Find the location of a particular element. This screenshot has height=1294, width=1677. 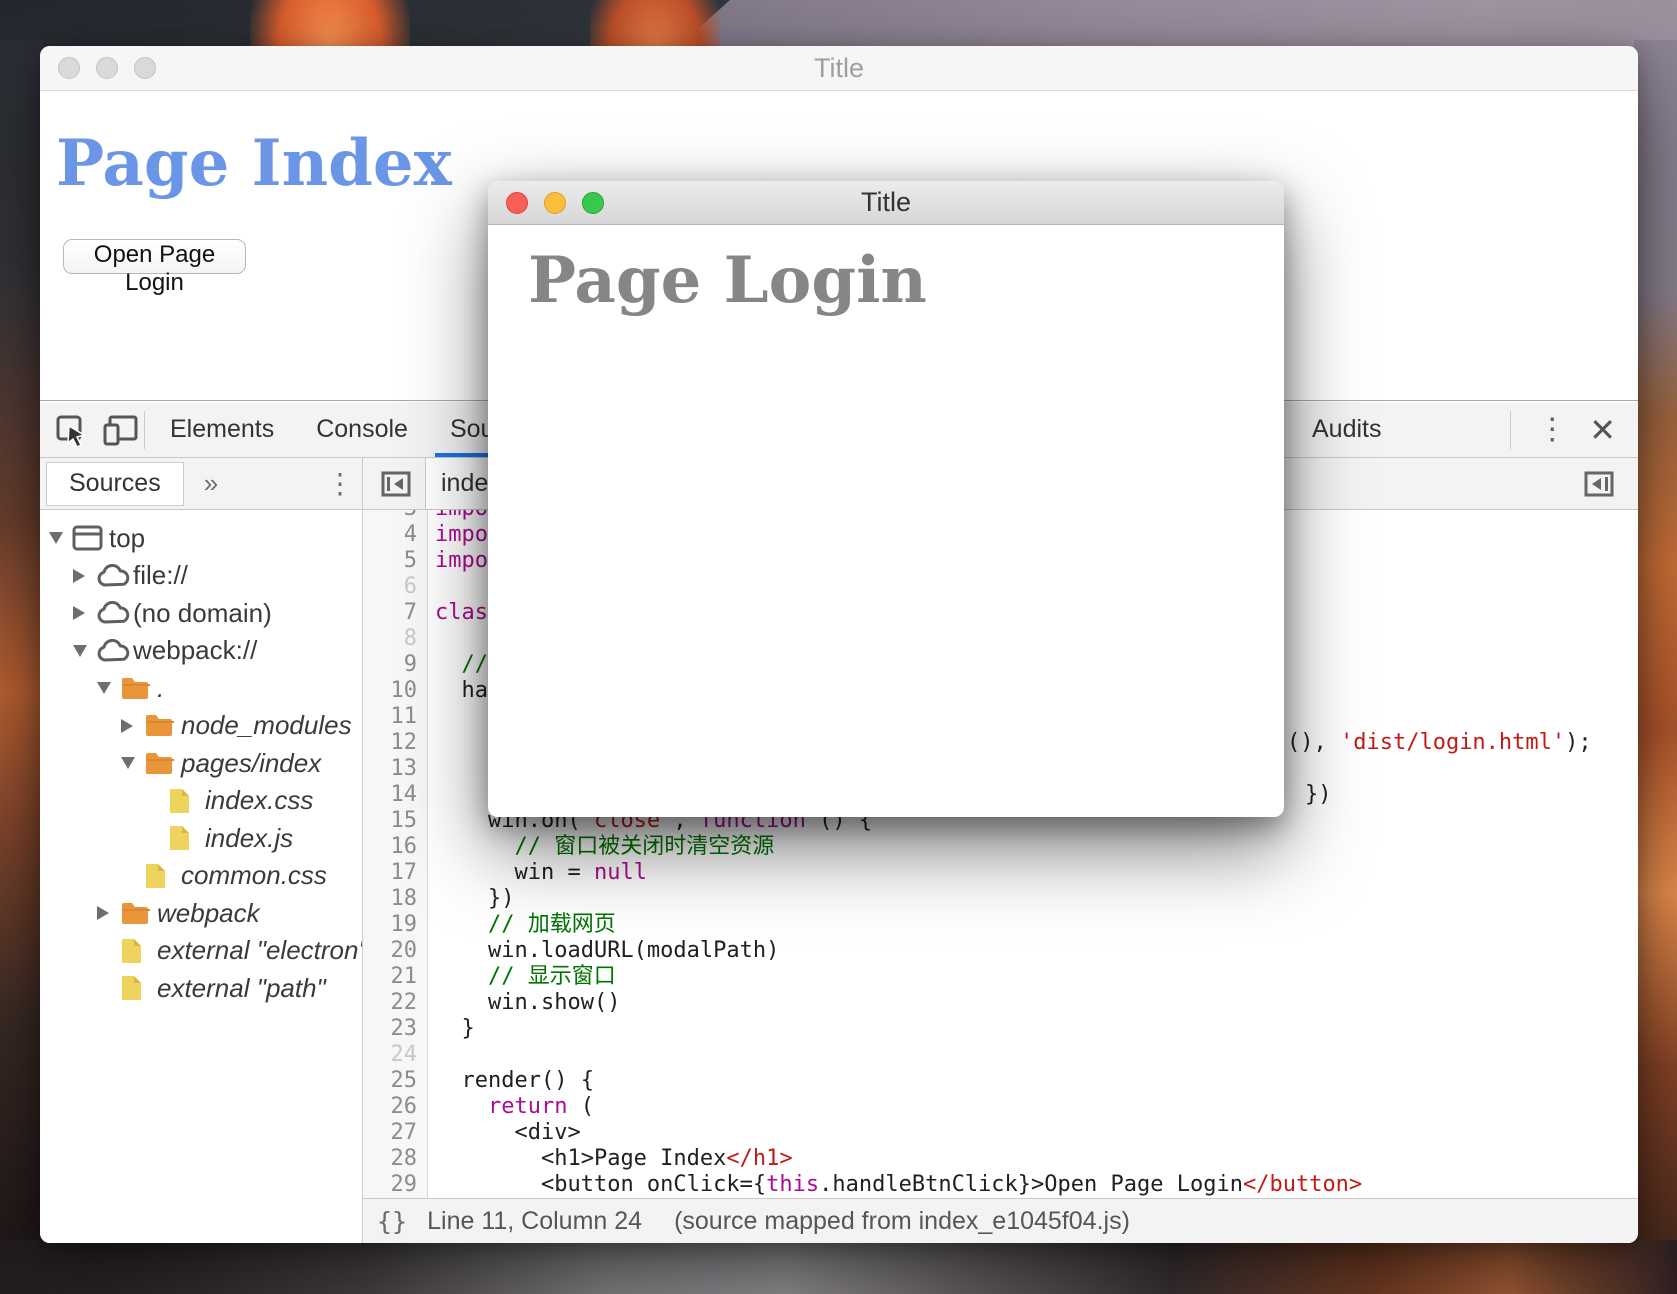

wallpaper-rock-right is located at coordinates (1655, 667).